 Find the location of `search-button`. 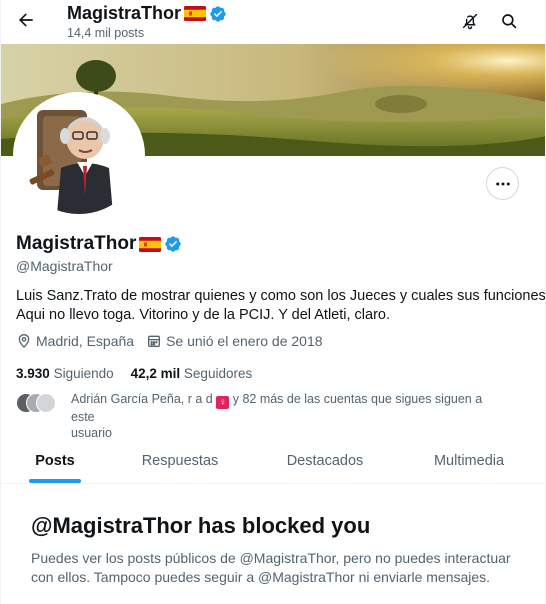

search-button is located at coordinates (509, 21).